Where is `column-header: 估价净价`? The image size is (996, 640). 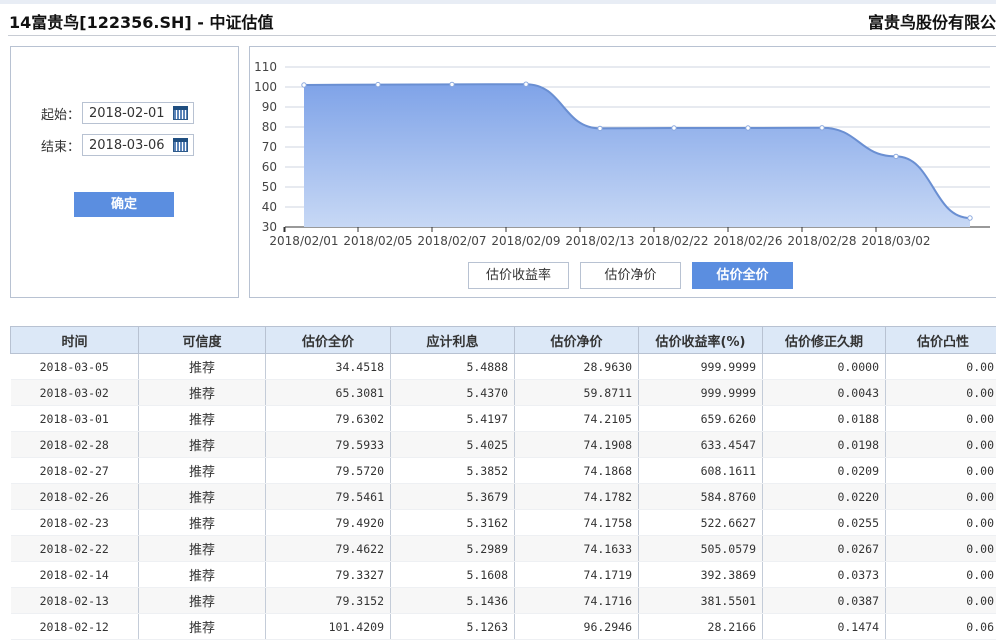
column-header: 估价净价 is located at coordinates (577, 340).